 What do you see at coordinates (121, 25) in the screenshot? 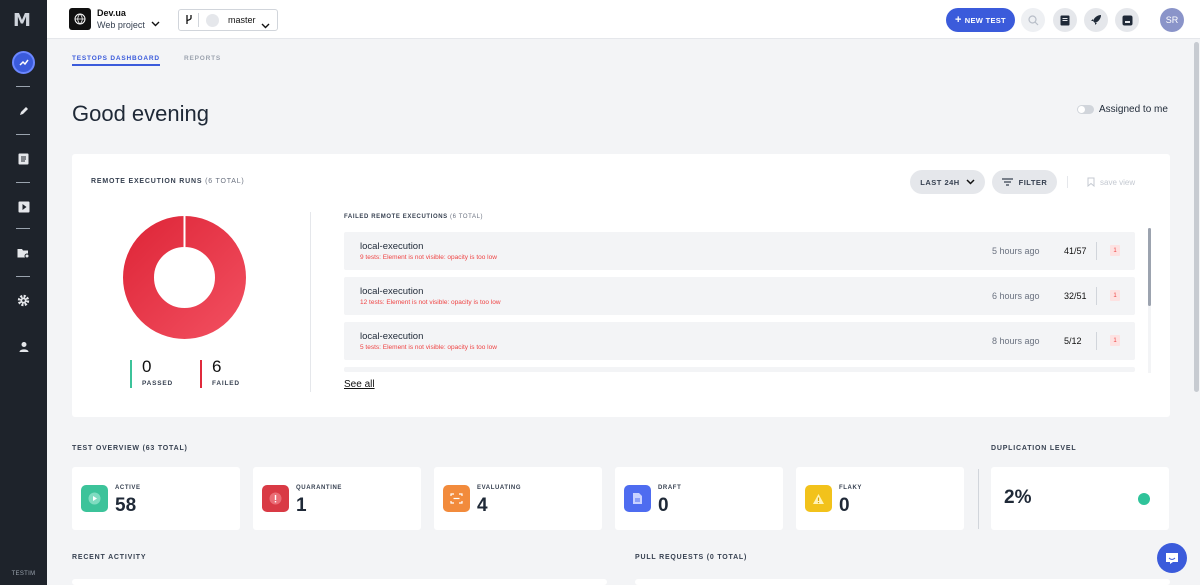
I see `project-type: Web project` at bounding box center [121, 25].